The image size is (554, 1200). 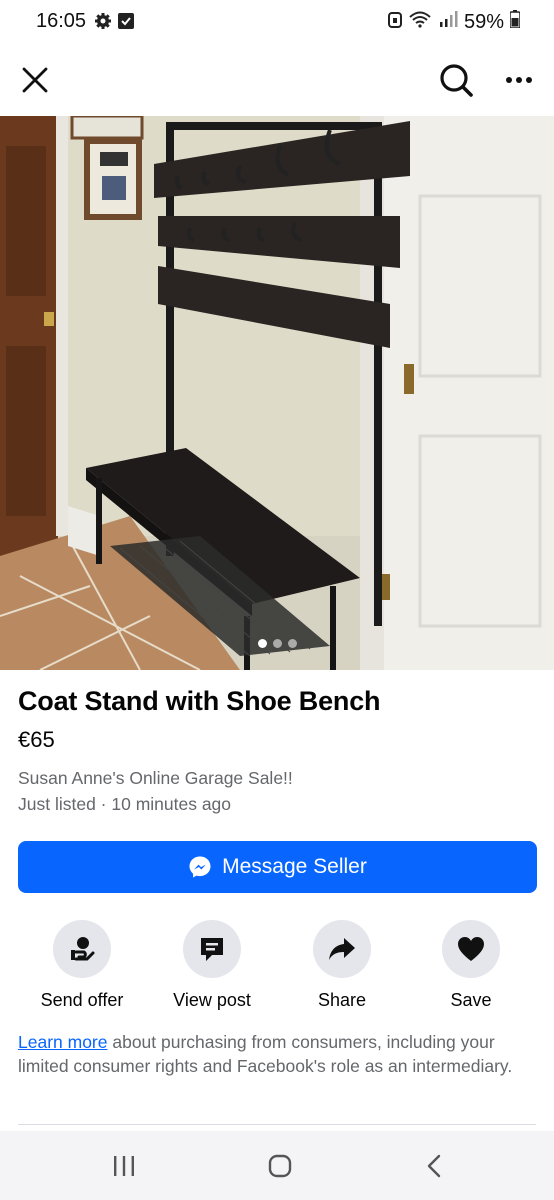 I want to click on gear-icon, so click(x=103, y=23).